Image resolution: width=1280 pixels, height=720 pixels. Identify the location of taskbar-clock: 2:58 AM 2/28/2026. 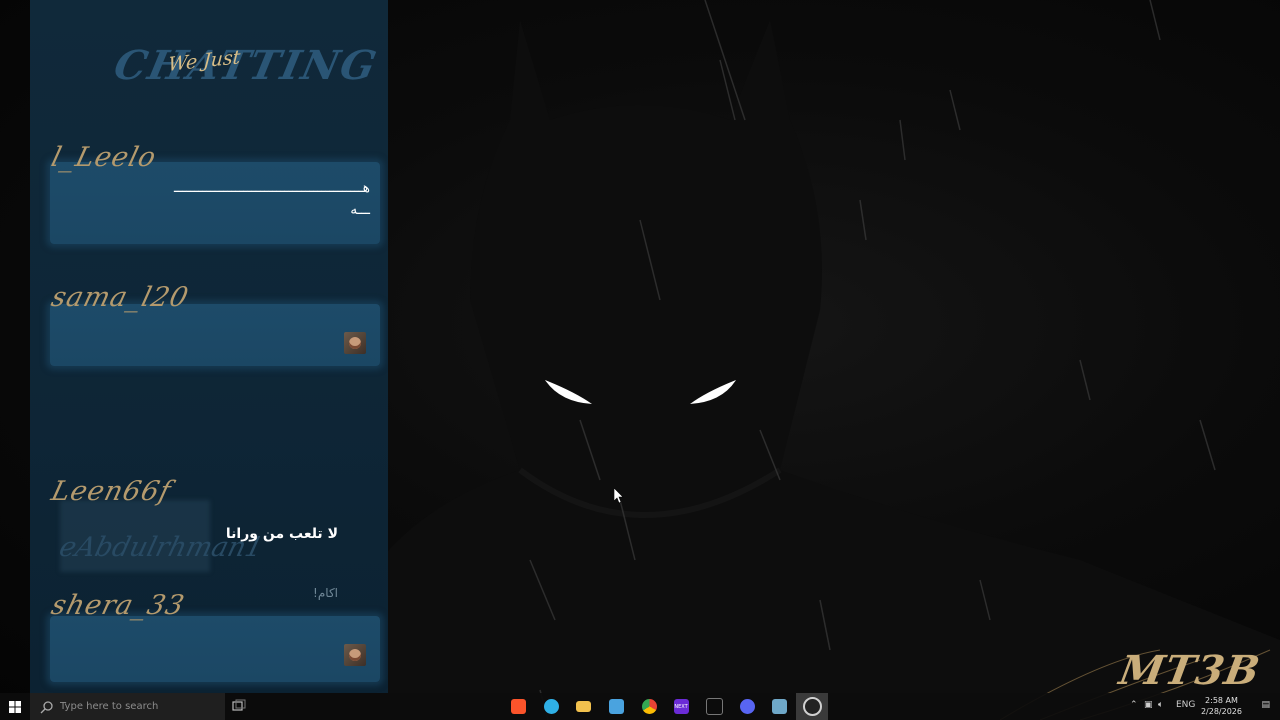
(1221, 706).